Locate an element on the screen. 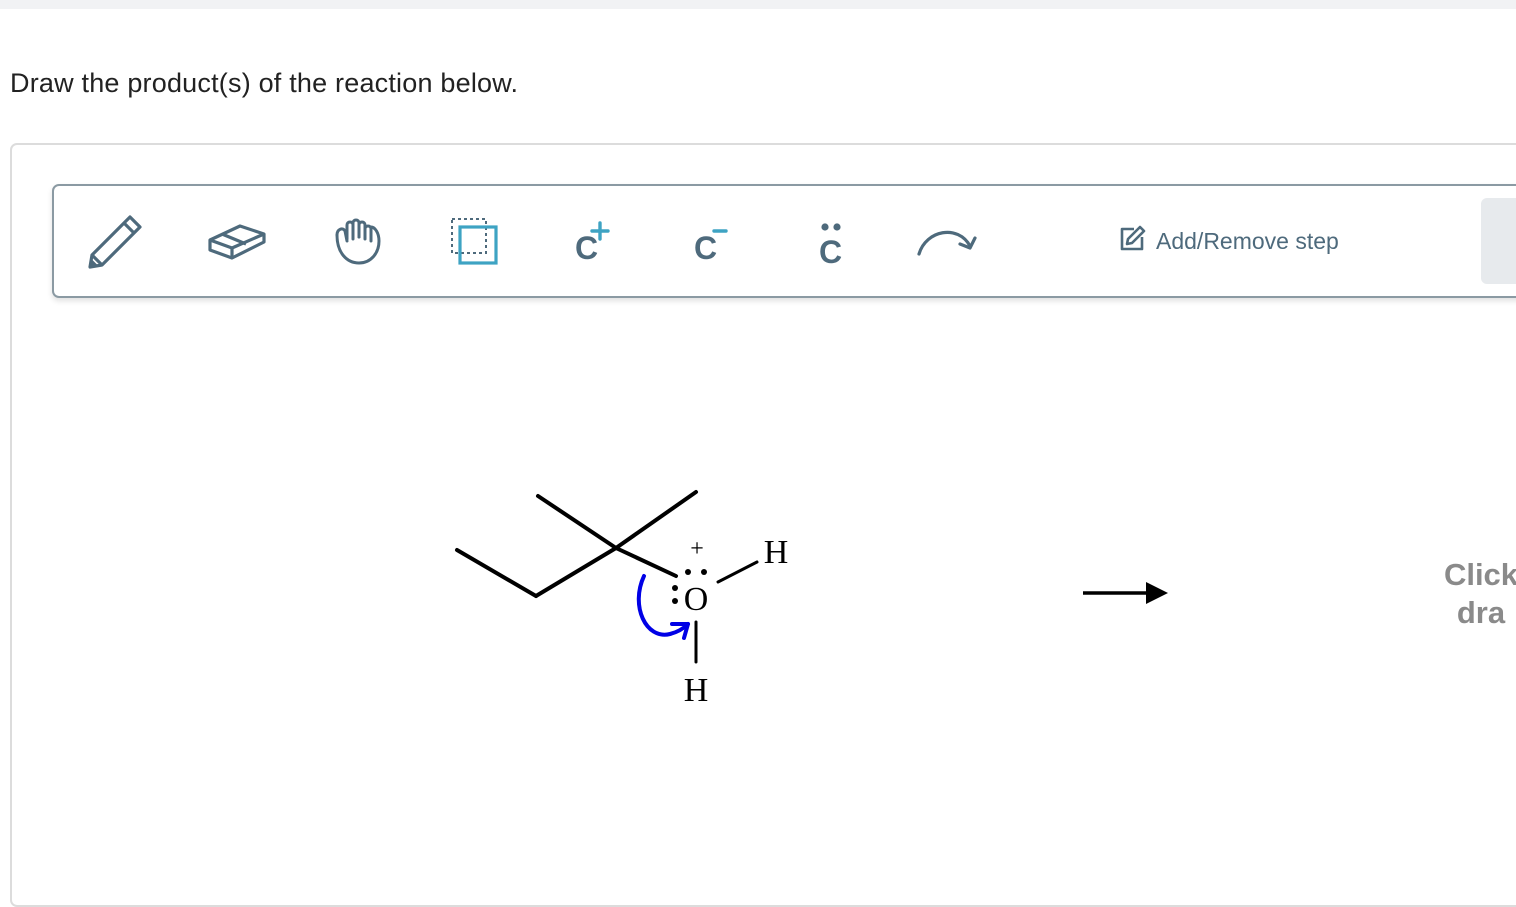  canvas-hint-line2: dra is located at coordinates (1481, 612).